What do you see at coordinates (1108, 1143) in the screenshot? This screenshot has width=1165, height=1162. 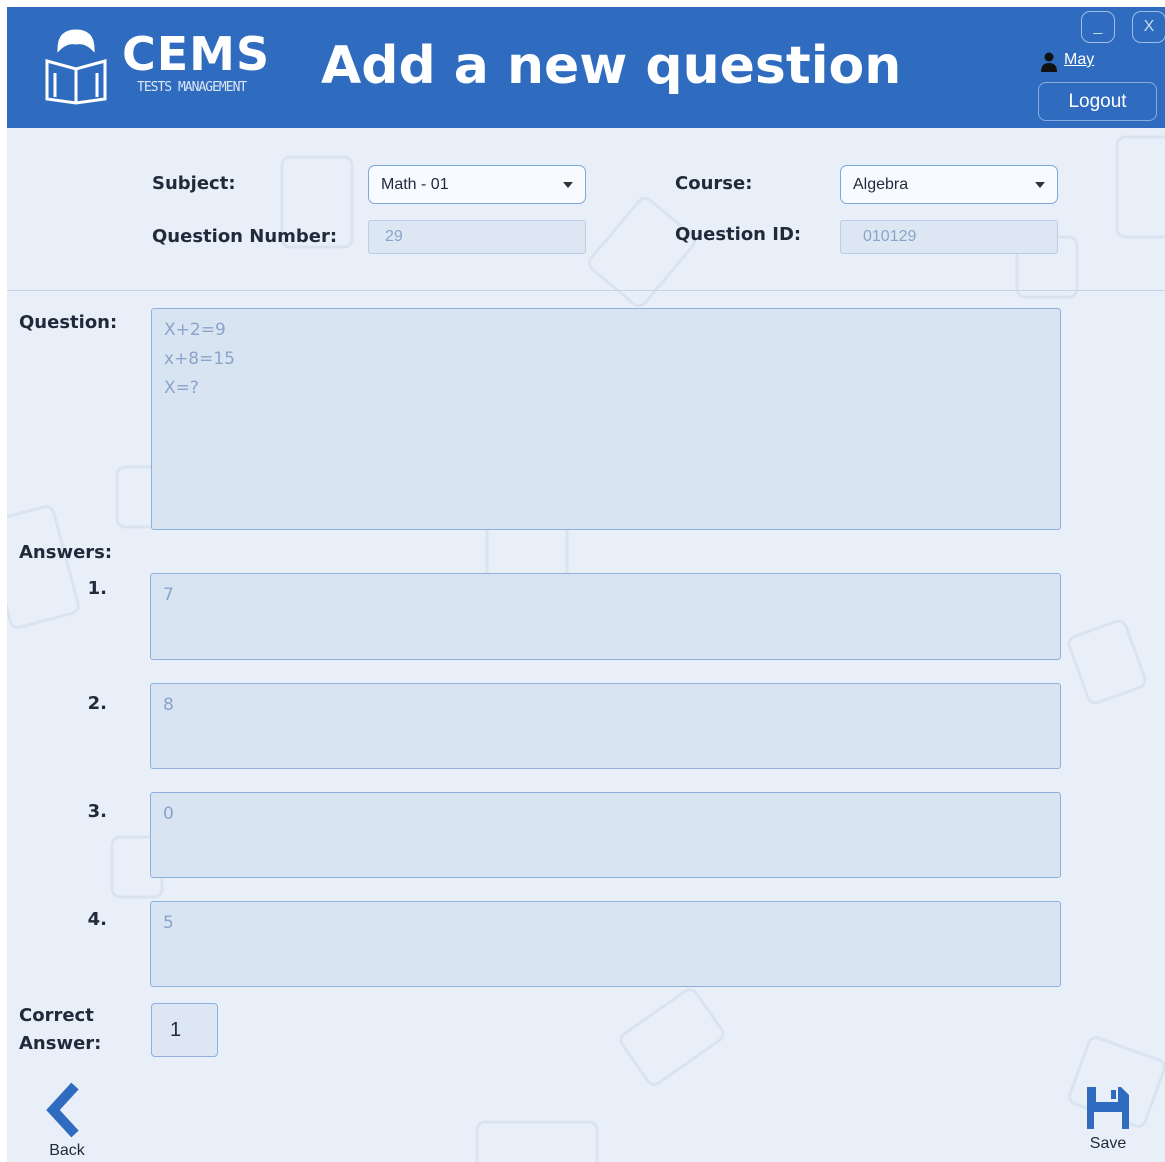 I see `save-label: Save` at bounding box center [1108, 1143].